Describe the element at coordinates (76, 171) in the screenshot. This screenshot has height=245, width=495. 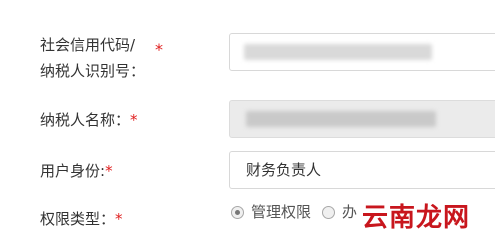
I see `user-role-label: 用户身份:*` at that location.